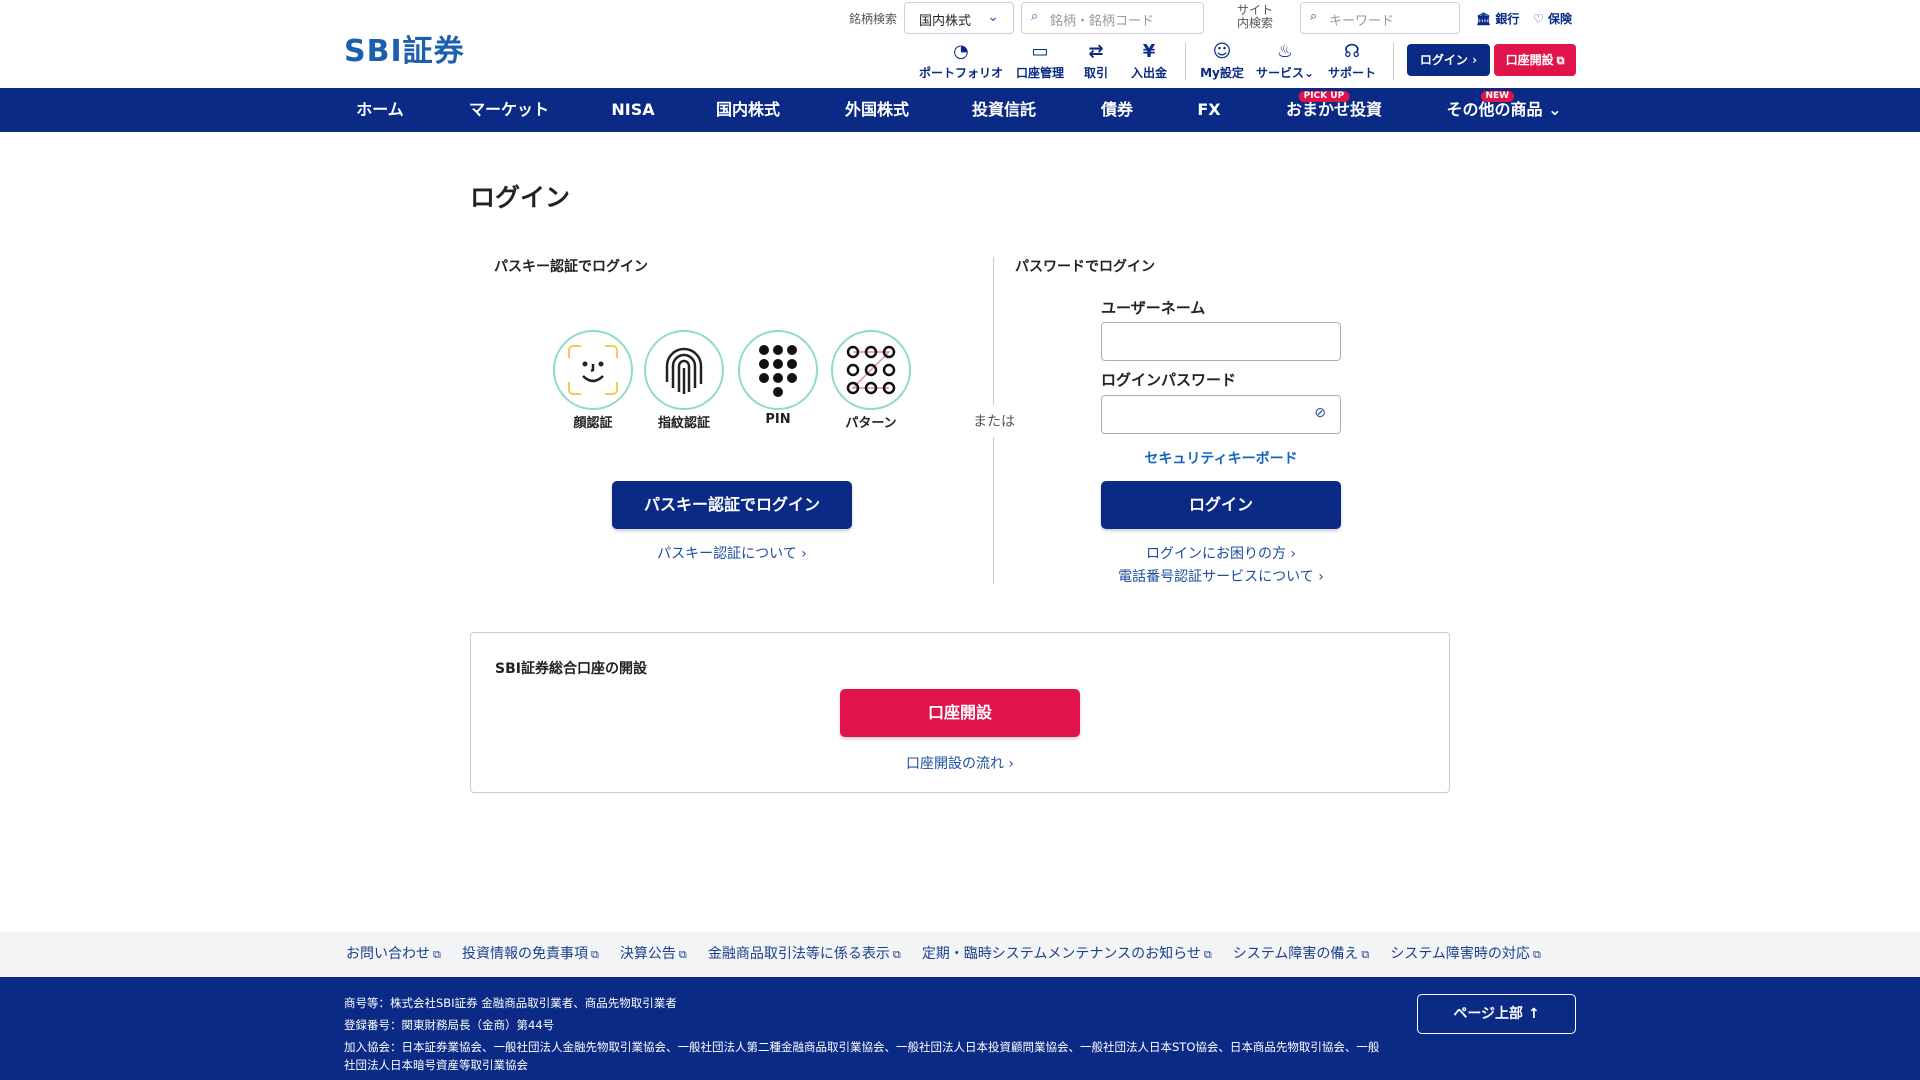 The height and width of the screenshot is (1080, 1920). Describe the element at coordinates (683, 423) in the screenshot. I see `fingerprint-label: 指紋認証` at that location.